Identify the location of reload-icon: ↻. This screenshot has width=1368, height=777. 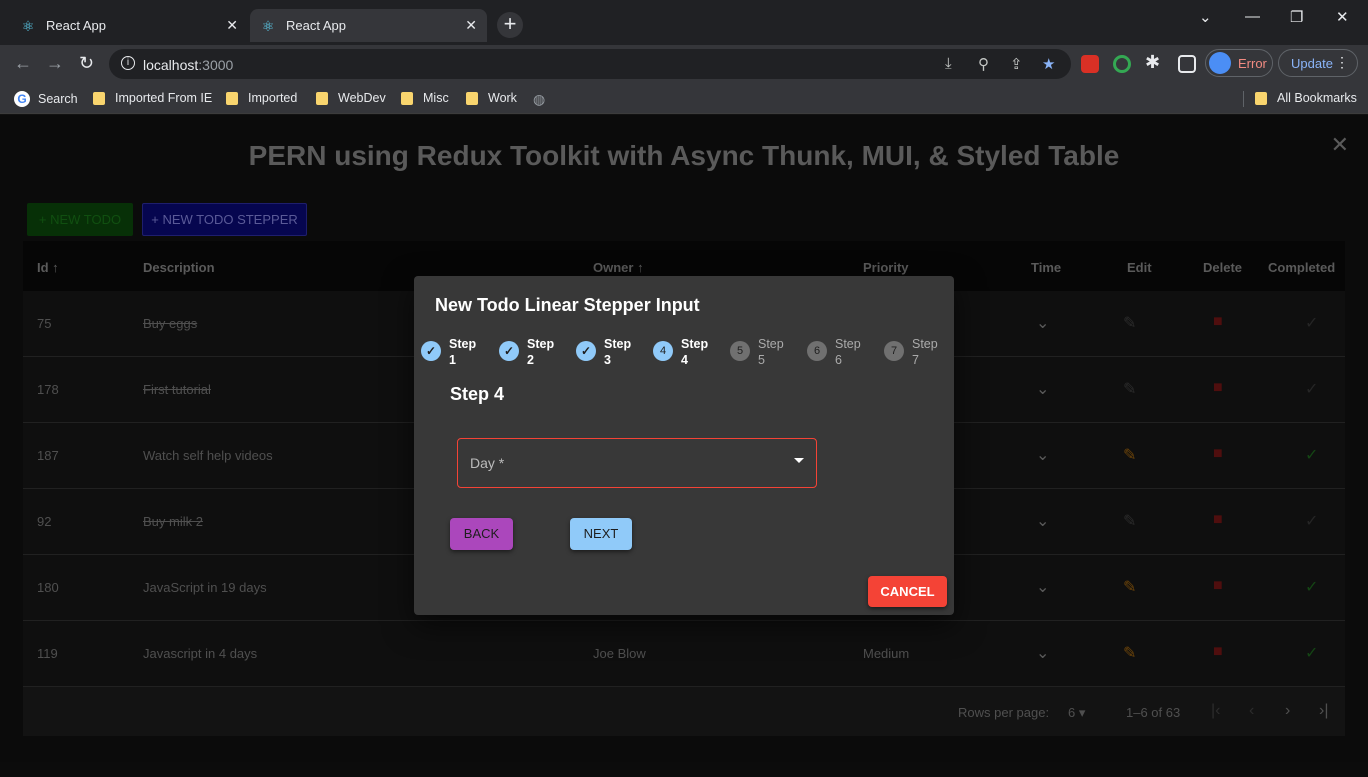
(86, 63).